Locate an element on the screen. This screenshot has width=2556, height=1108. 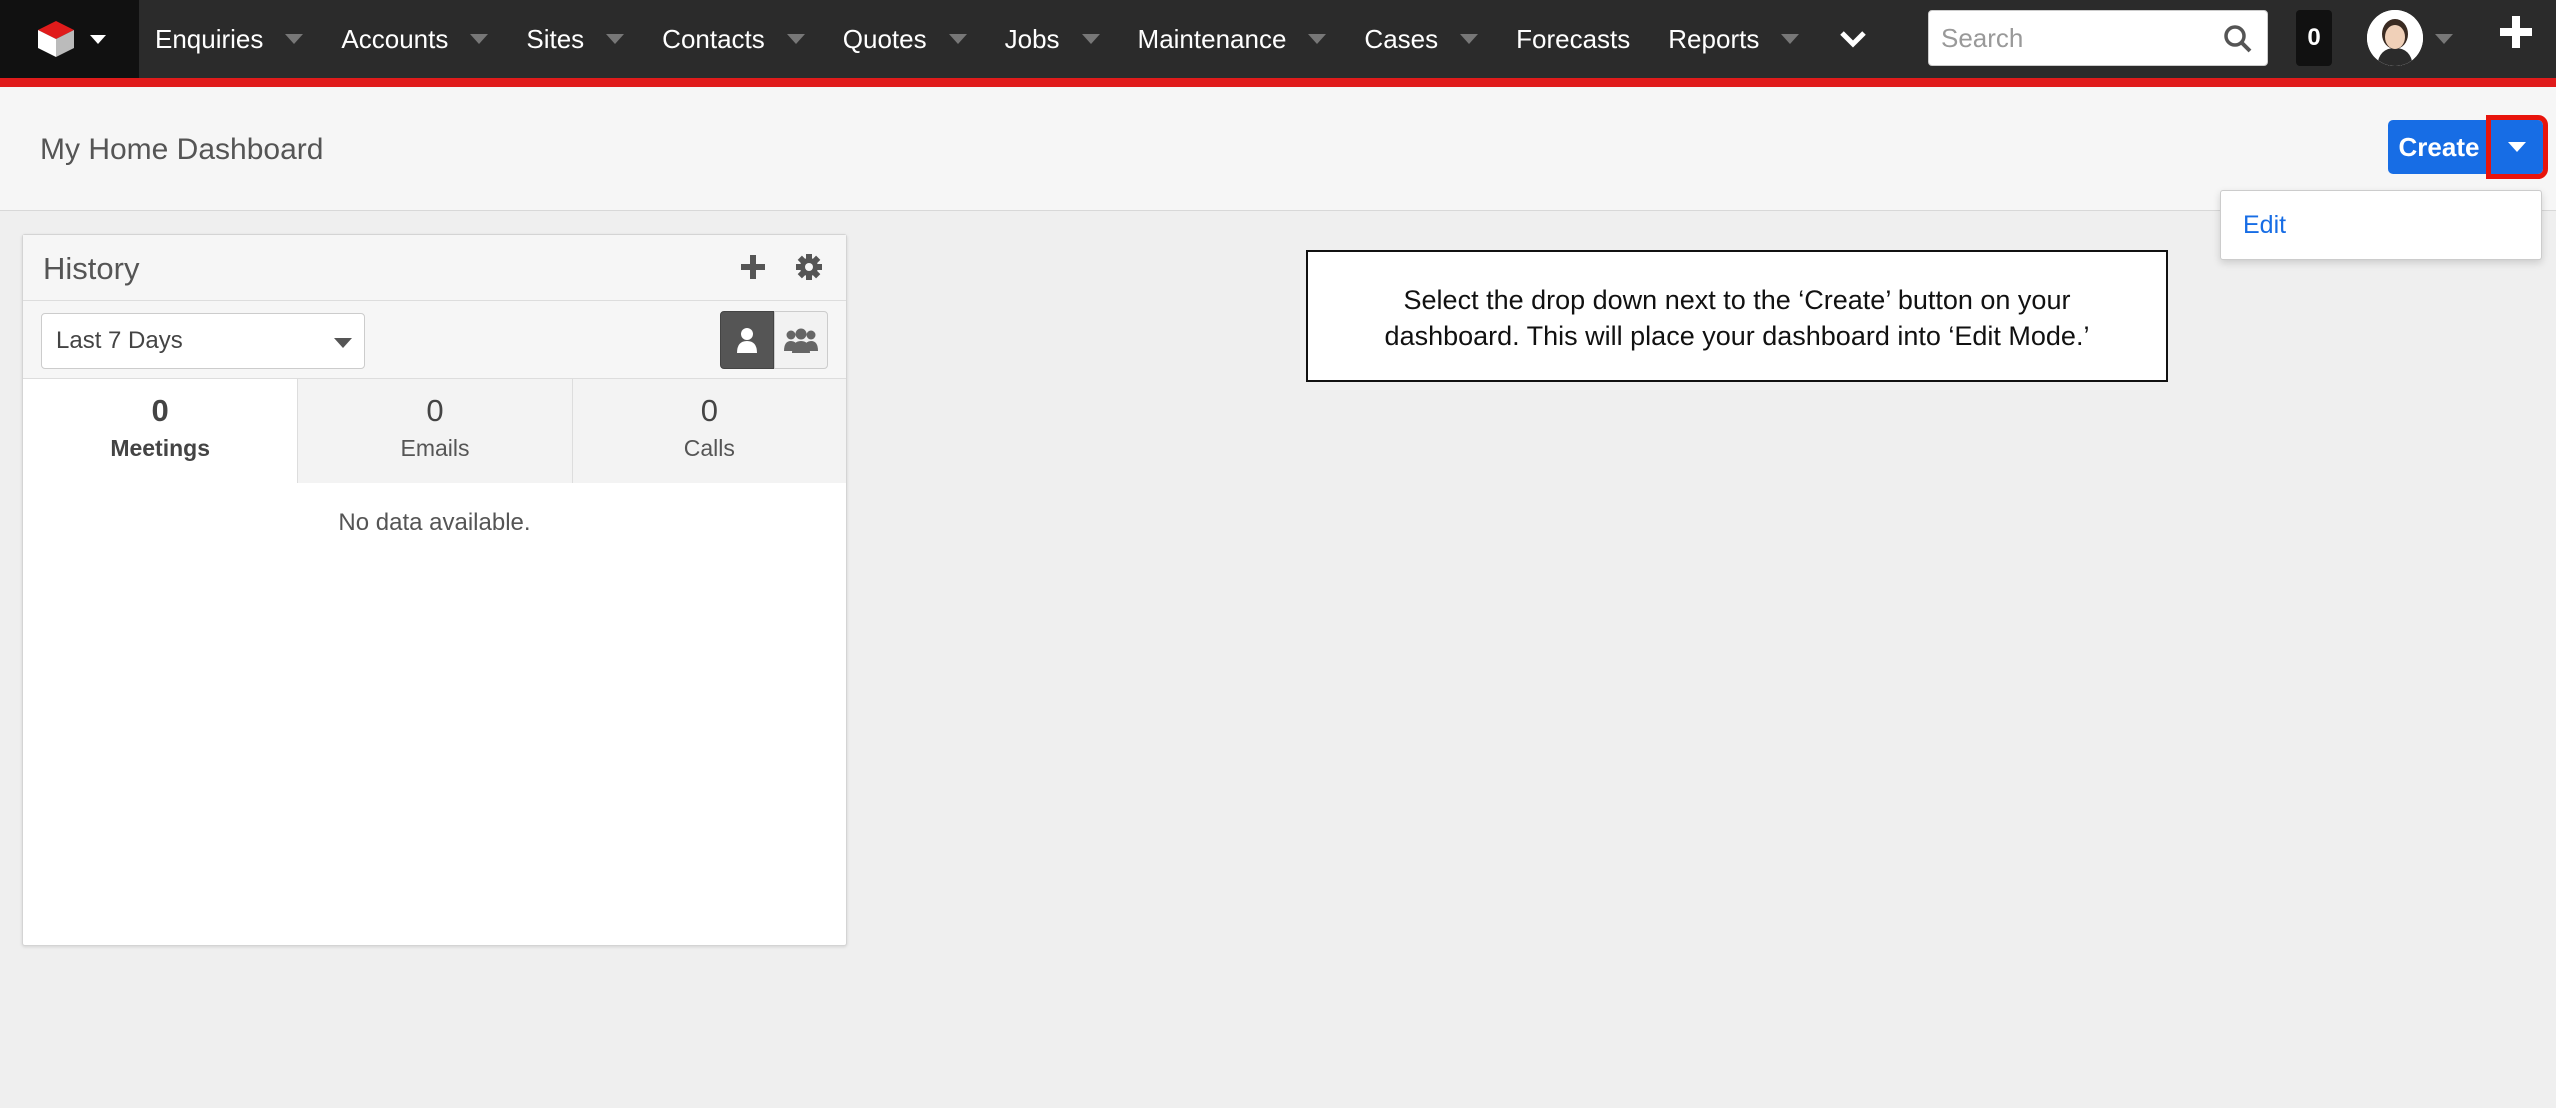
gear-icon is located at coordinates (809, 267).